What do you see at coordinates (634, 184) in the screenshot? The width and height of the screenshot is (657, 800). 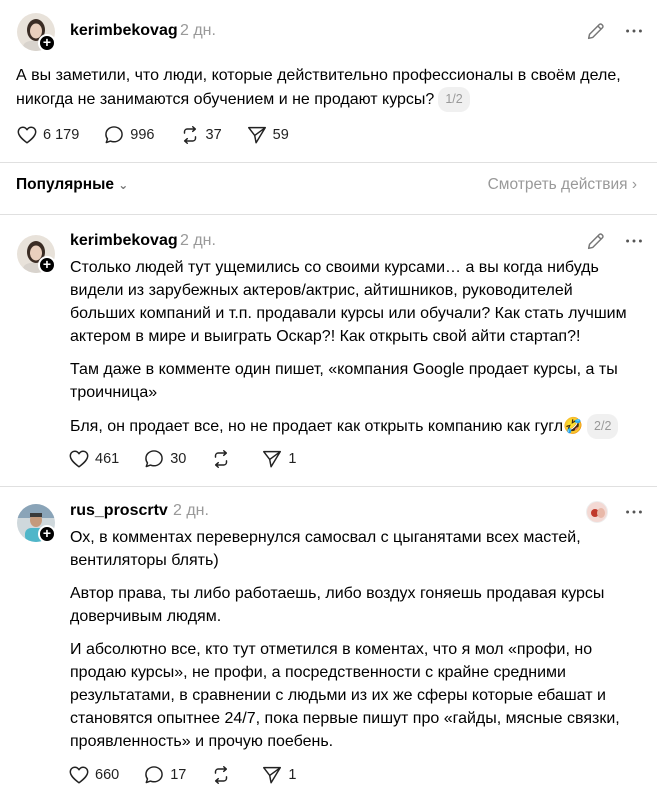 I see `chevron-right-icon: ›` at bounding box center [634, 184].